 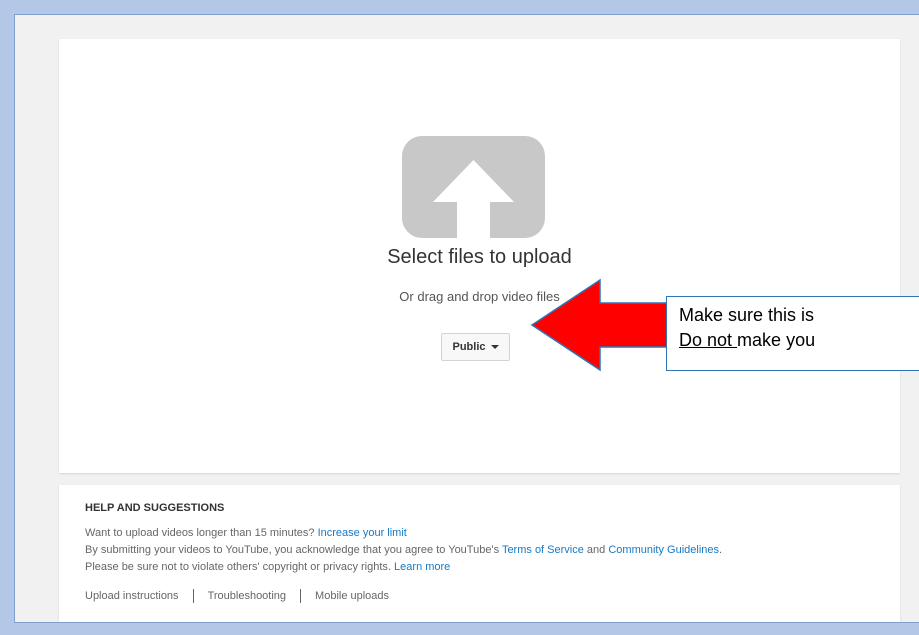 I want to click on increase-limit-link: Increase your limit, so click(x=362, y=533).